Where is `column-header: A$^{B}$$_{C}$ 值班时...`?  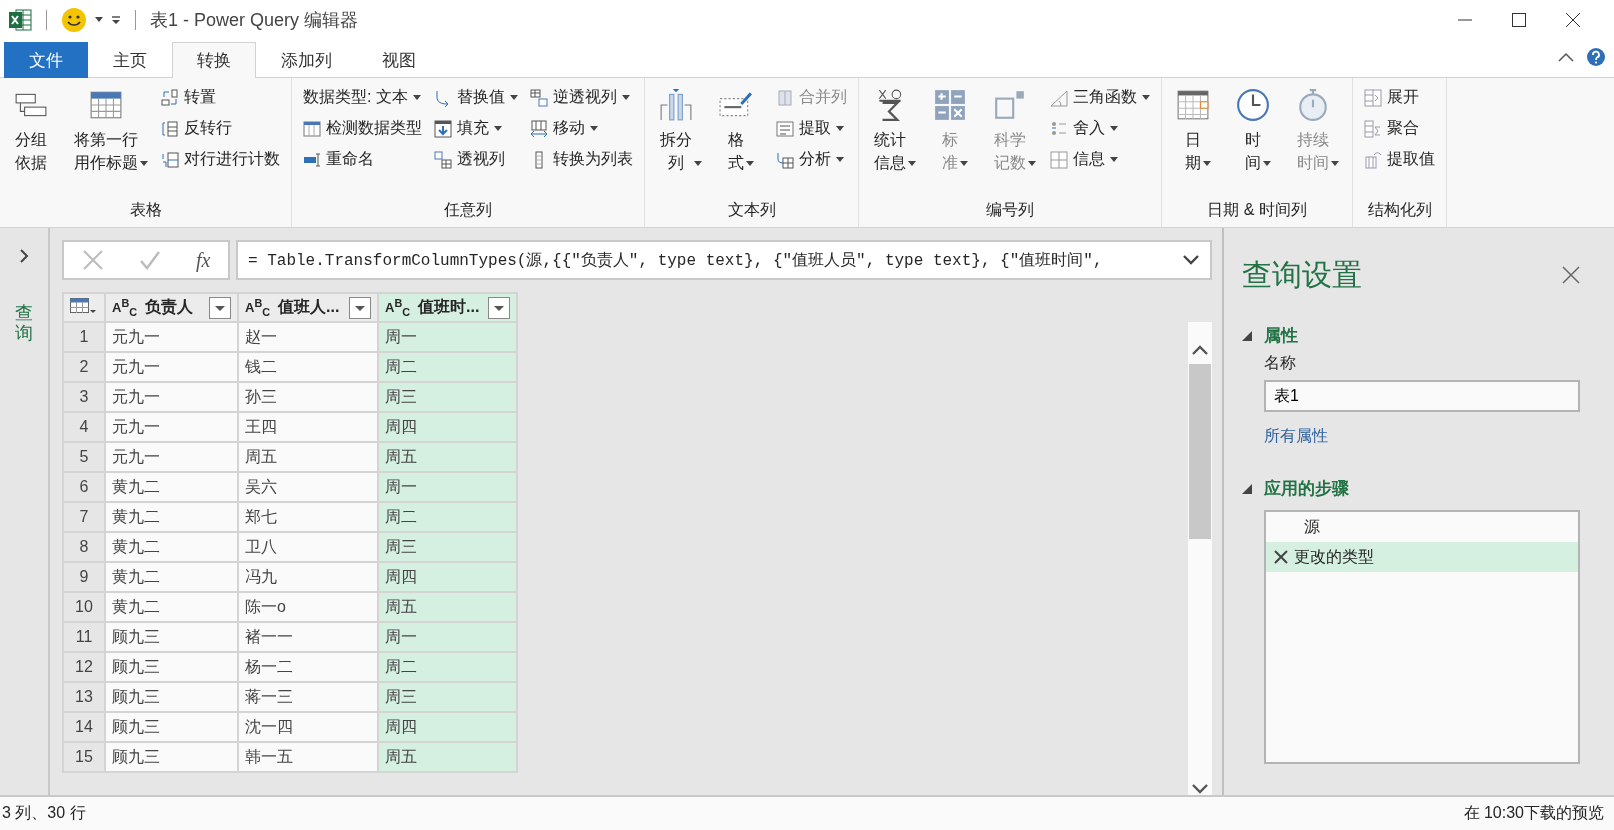 column-header: A$^{B}$$_{C}$ 值班时... is located at coordinates (447, 307).